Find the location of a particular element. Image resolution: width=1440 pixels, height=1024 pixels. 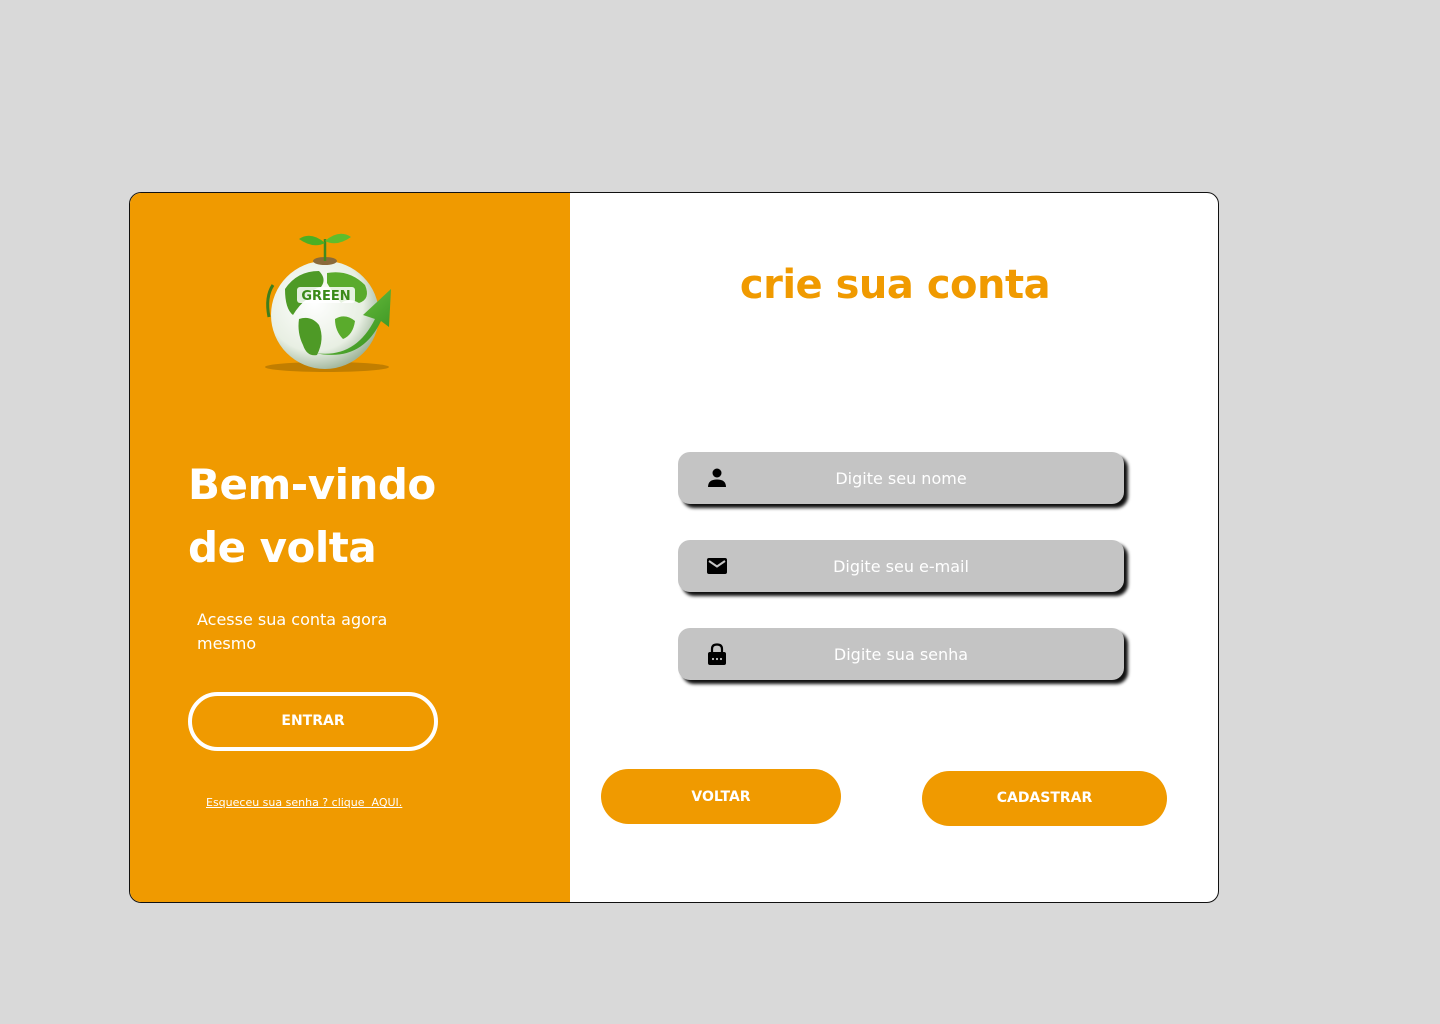

mail-icon is located at coordinates (717, 566).